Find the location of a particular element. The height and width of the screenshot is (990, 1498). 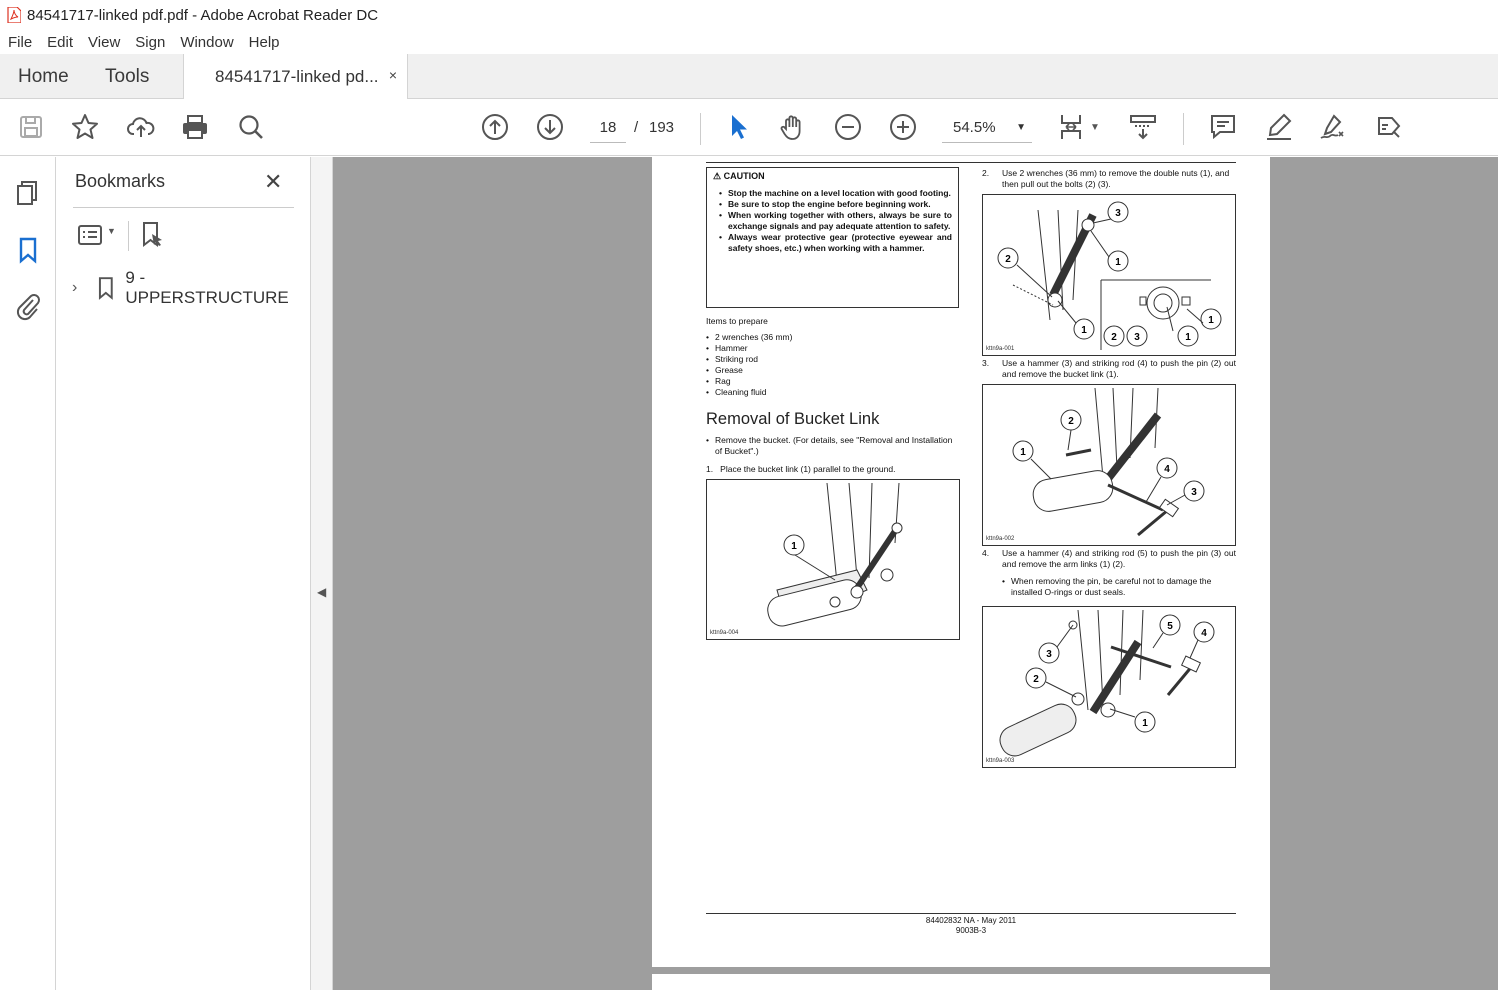

page-top-rule is located at coordinates (971, 162).